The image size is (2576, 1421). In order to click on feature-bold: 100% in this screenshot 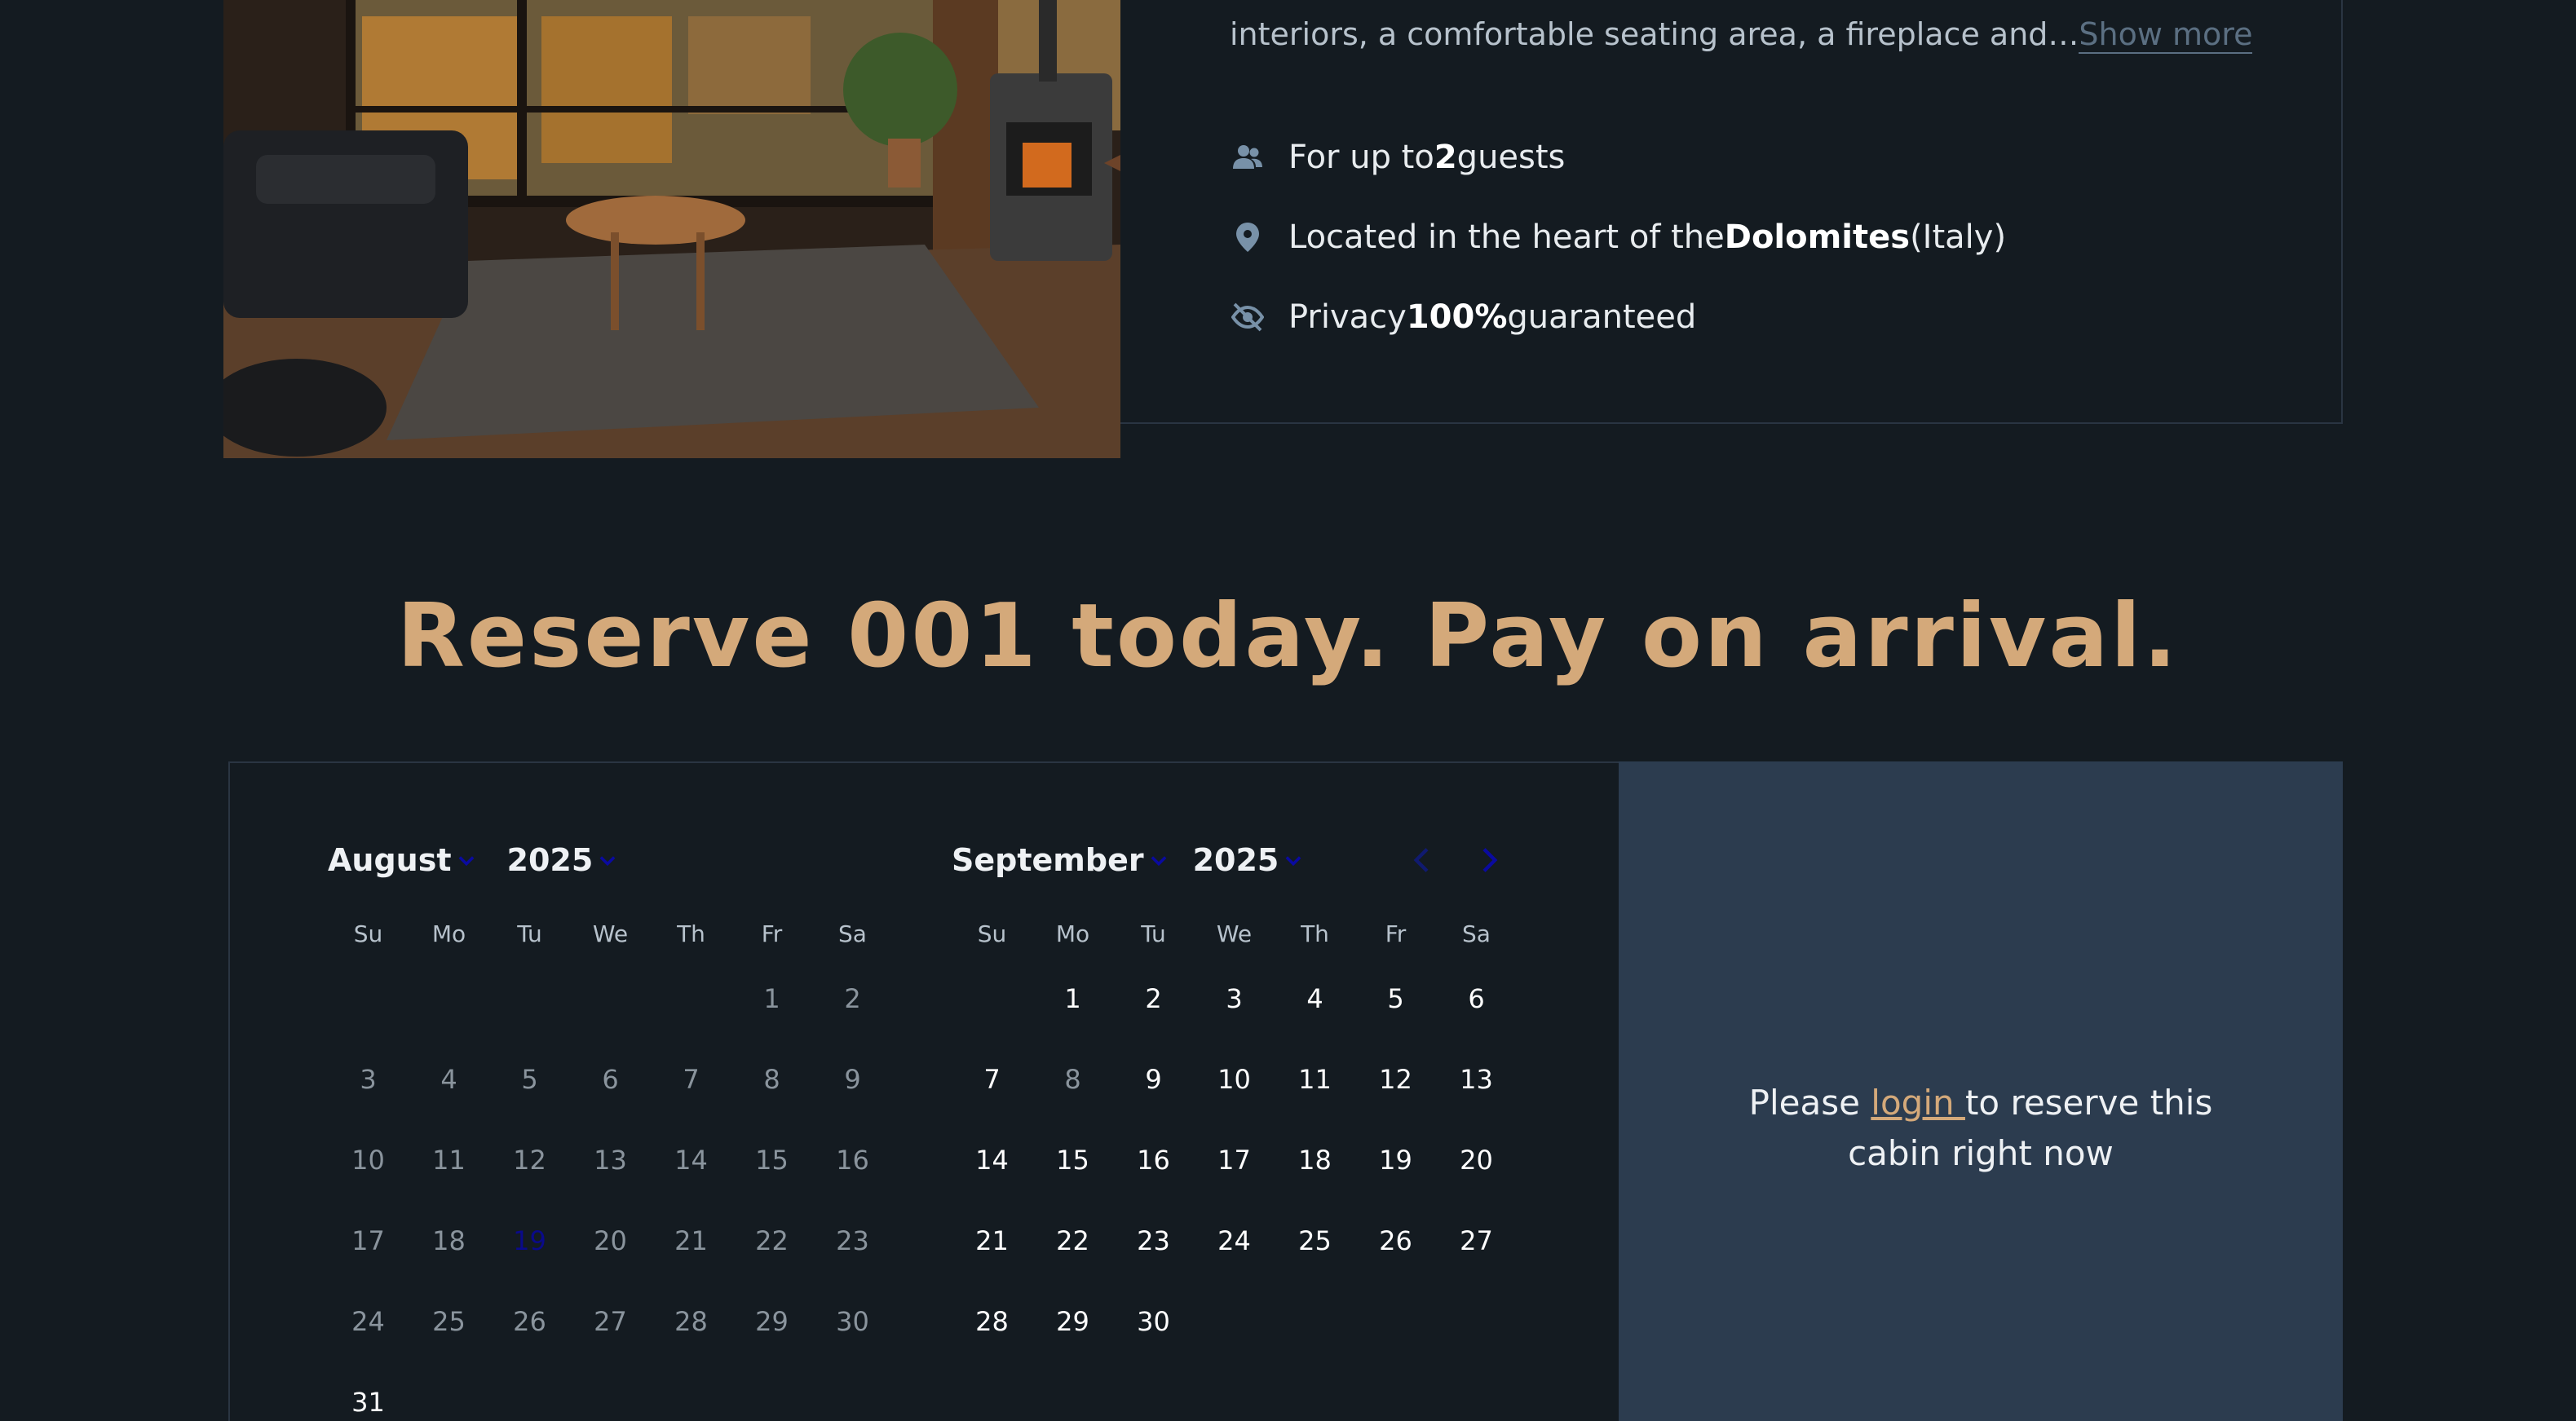, I will do `click(1457, 317)`.